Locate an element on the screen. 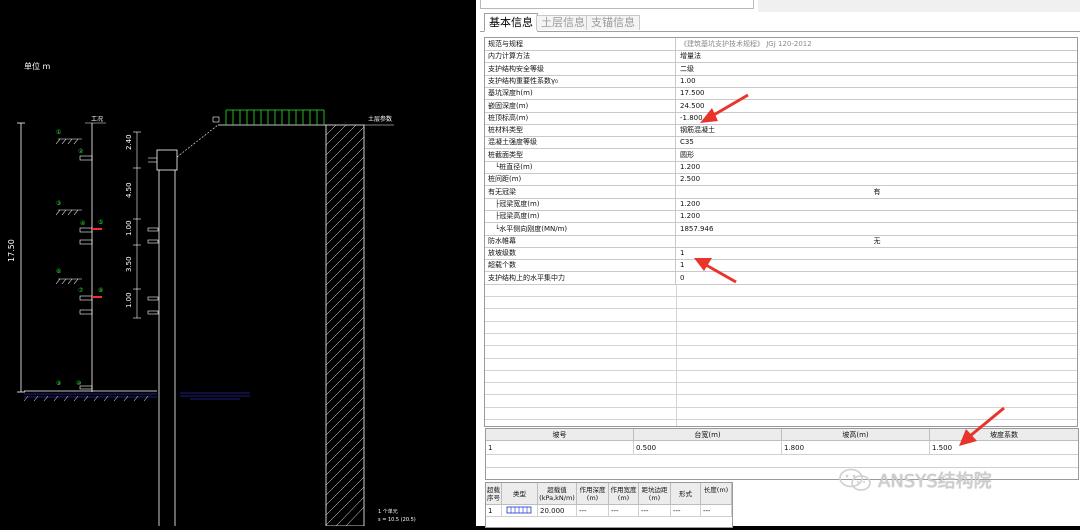  watermark: ANSYS结构院 is located at coordinates (915, 480).